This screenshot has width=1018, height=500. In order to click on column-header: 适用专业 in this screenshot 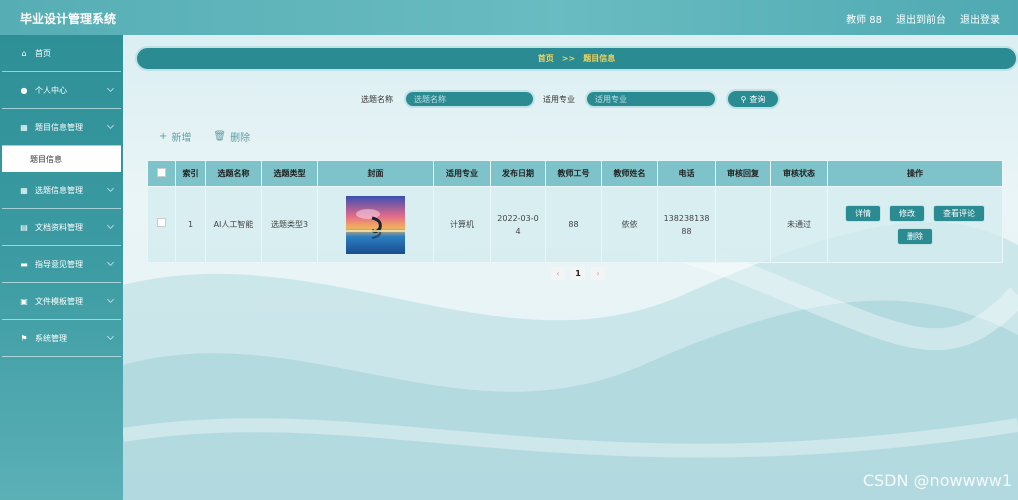, I will do `click(462, 173)`.